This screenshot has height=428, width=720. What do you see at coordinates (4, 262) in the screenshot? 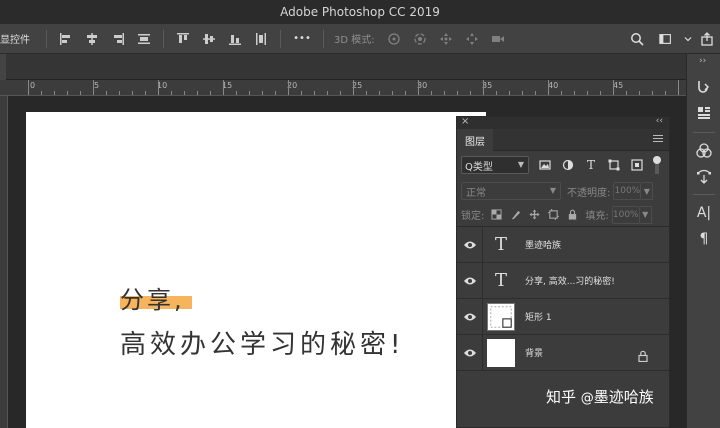
I see `vertical-ruler` at bounding box center [4, 262].